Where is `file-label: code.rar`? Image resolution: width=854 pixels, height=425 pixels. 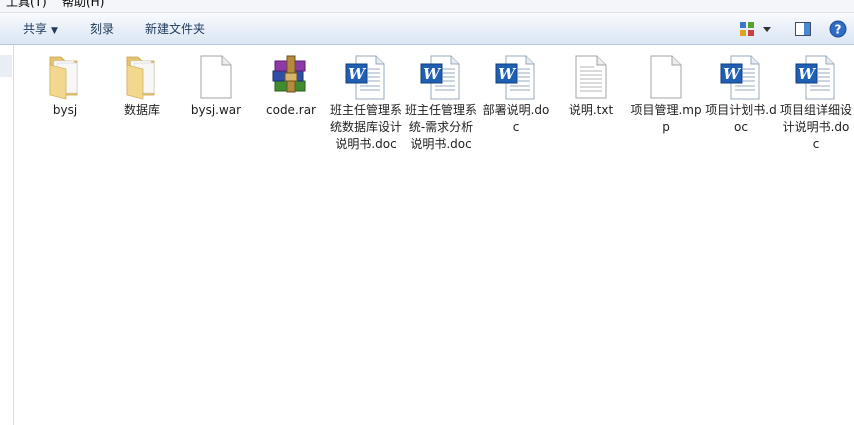 file-label: code.rar is located at coordinates (291, 110).